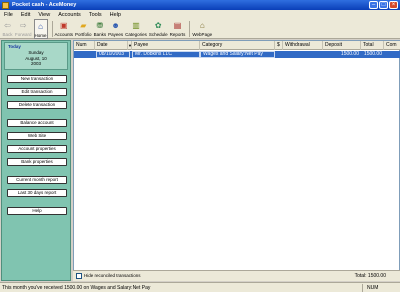  What do you see at coordinates (44, 15) in the screenshot?
I see `menu-view: View` at bounding box center [44, 15].